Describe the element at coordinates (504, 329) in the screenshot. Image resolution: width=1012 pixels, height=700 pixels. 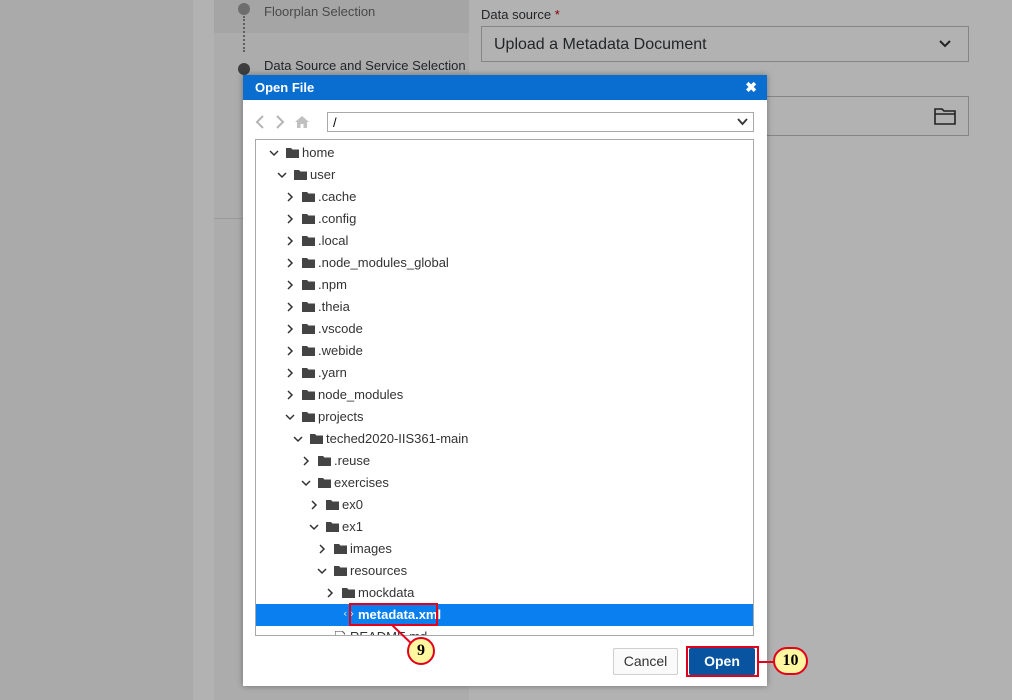
I see `tree-folder-row: .vscode` at that location.